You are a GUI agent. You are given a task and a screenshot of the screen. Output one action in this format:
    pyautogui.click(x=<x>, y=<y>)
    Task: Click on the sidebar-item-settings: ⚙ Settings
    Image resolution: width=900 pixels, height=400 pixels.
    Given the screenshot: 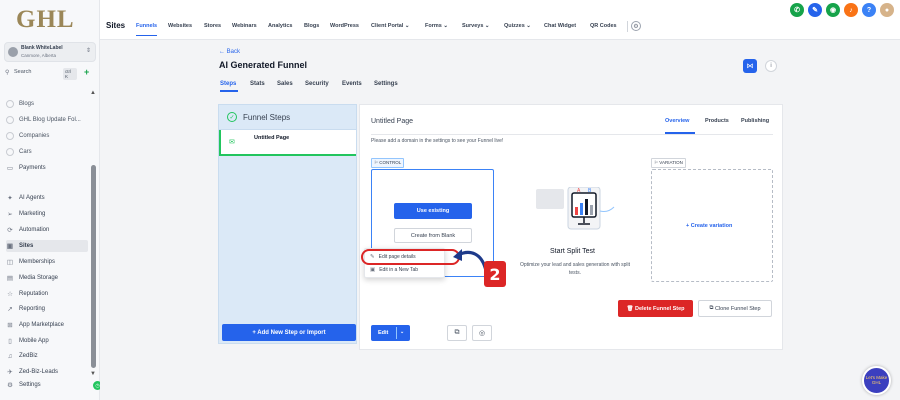 What is the action you would take?
    pyautogui.click(x=47, y=385)
    